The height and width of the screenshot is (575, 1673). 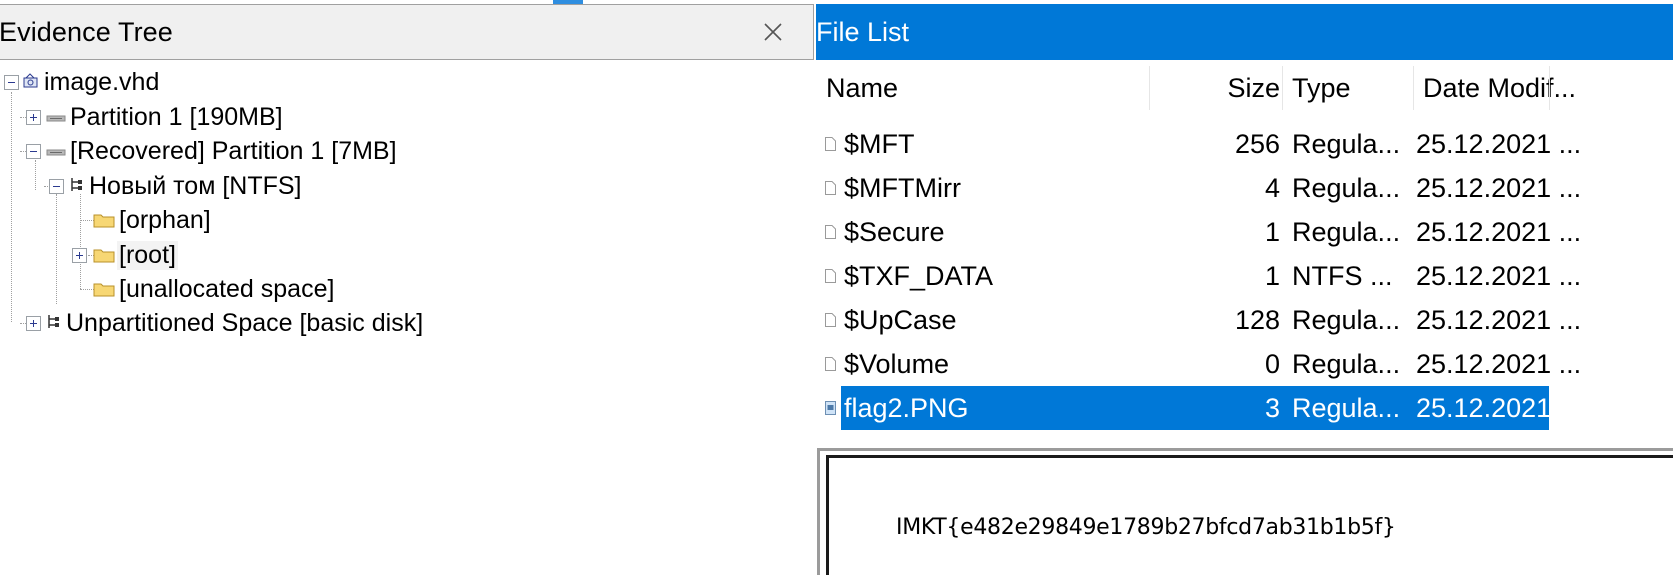 I want to click on tree-node-partition-1: Partition 1 [190MB], so click(x=164, y=117).